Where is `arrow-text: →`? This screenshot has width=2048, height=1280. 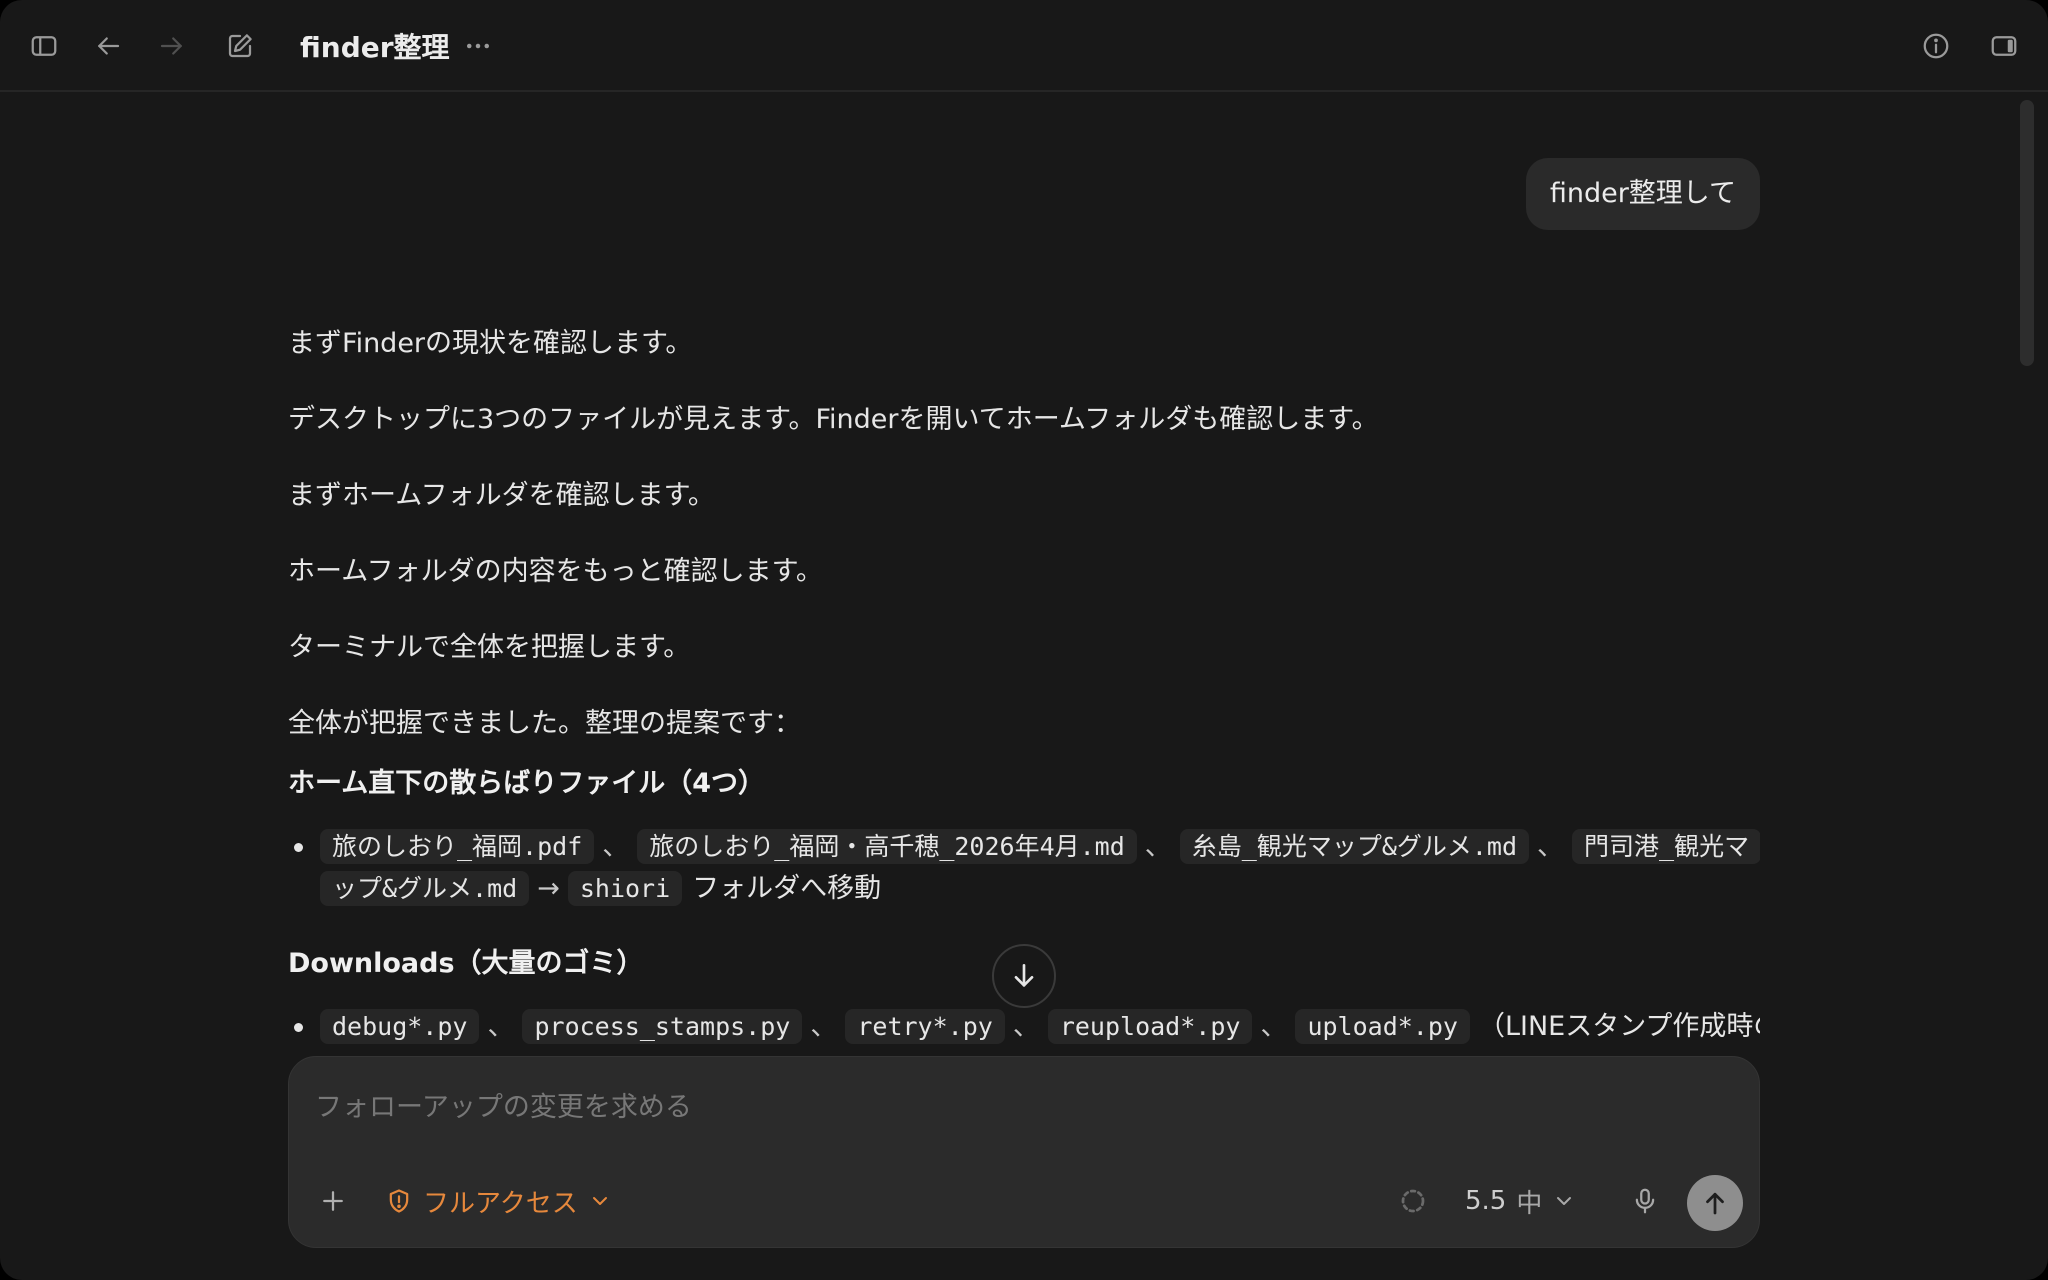 arrow-text: → is located at coordinates (548, 888).